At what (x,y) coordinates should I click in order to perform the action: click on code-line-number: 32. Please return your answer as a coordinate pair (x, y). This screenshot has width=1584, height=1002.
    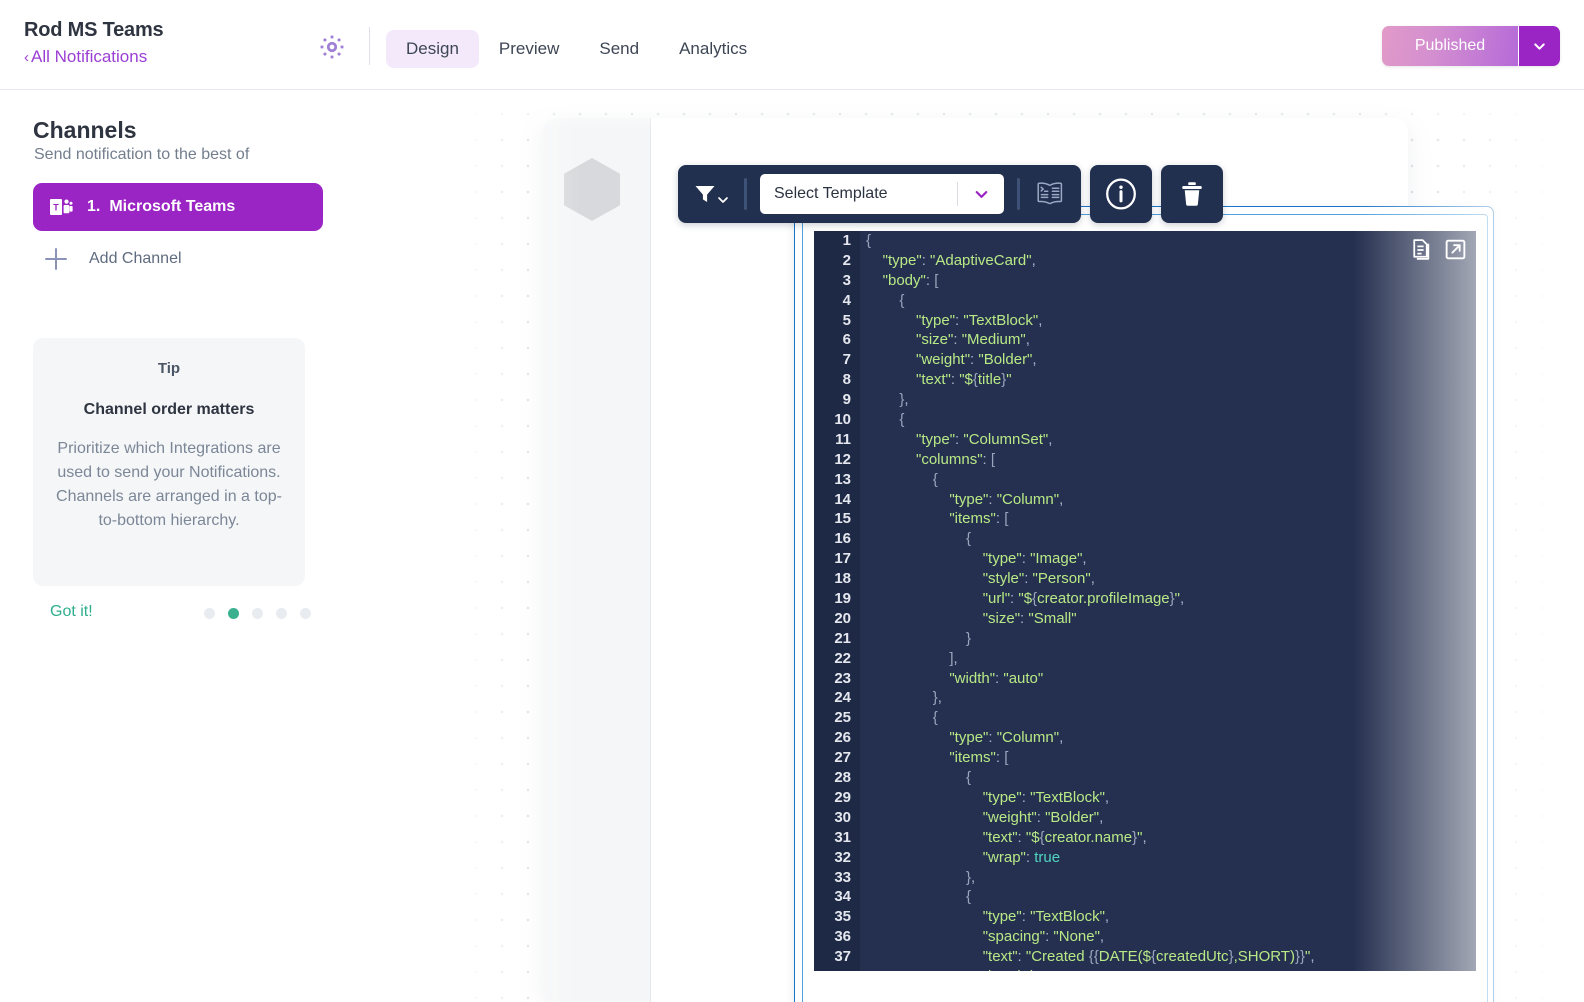
    Looking at the image, I should click on (842, 857).